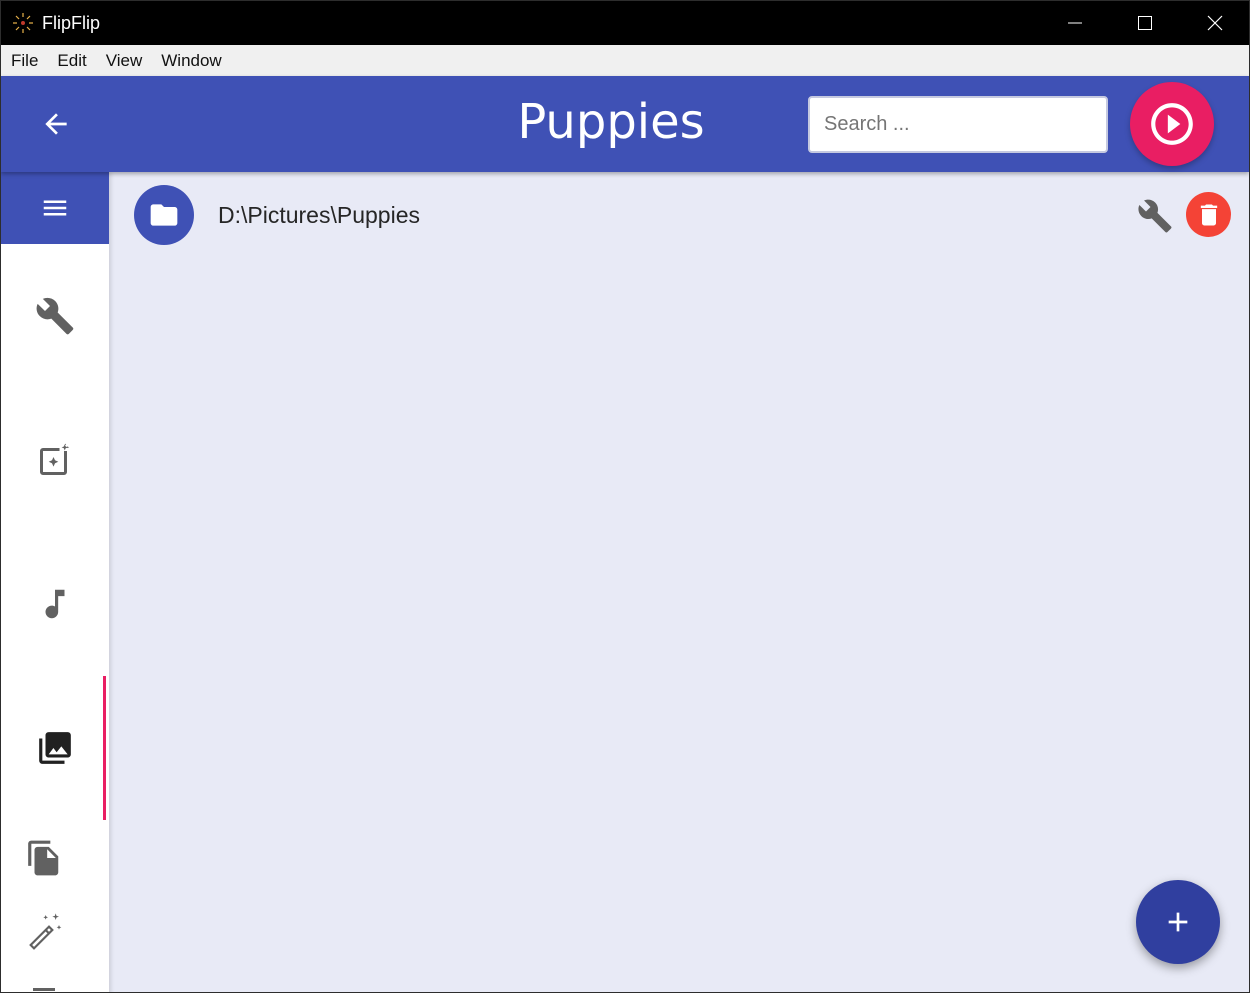  Describe the element at coordinates (71, 60) in the screenshot. I see `menu-edit: Edit` at that location.